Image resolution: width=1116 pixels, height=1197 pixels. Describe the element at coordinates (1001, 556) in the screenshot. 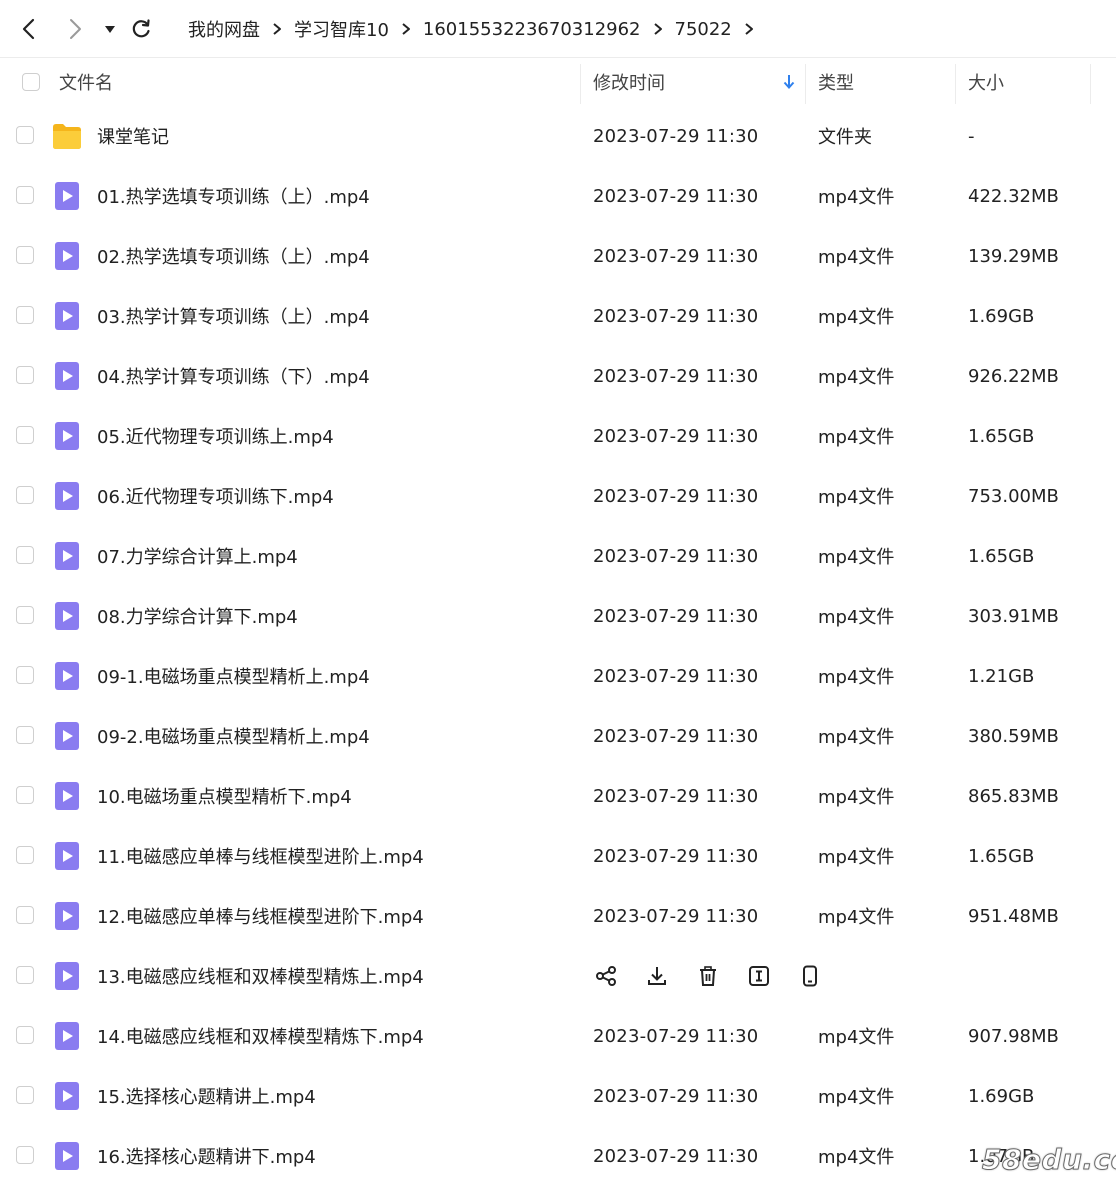

I see `file-size: 1.65GB` at that location.